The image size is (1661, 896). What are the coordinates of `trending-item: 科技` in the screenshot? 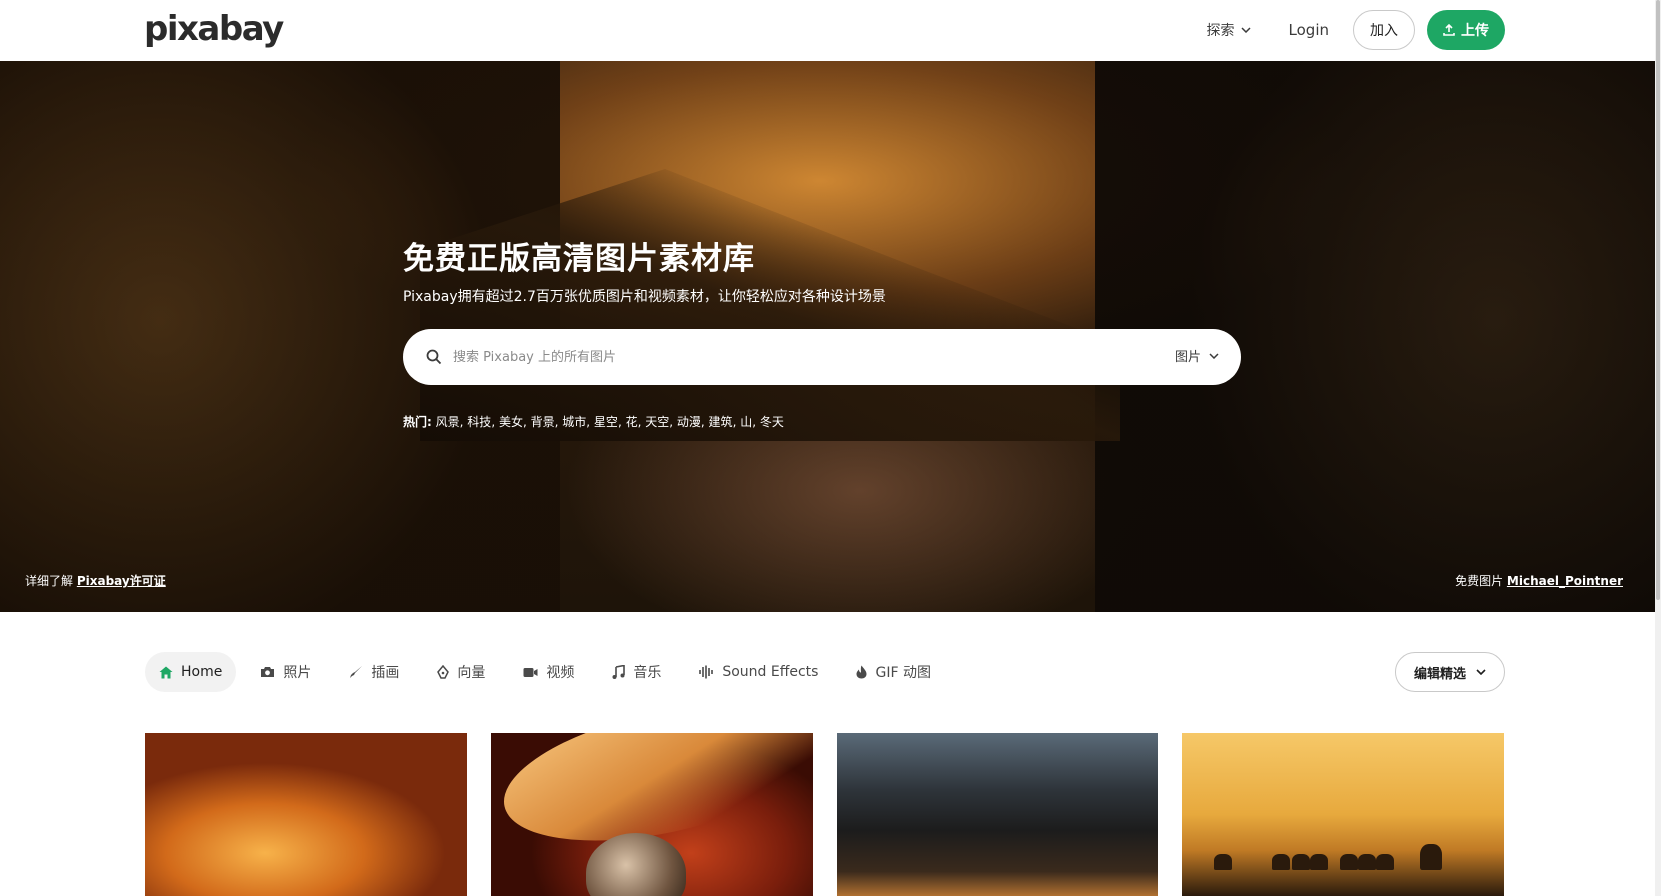 It's located at (479, 422).